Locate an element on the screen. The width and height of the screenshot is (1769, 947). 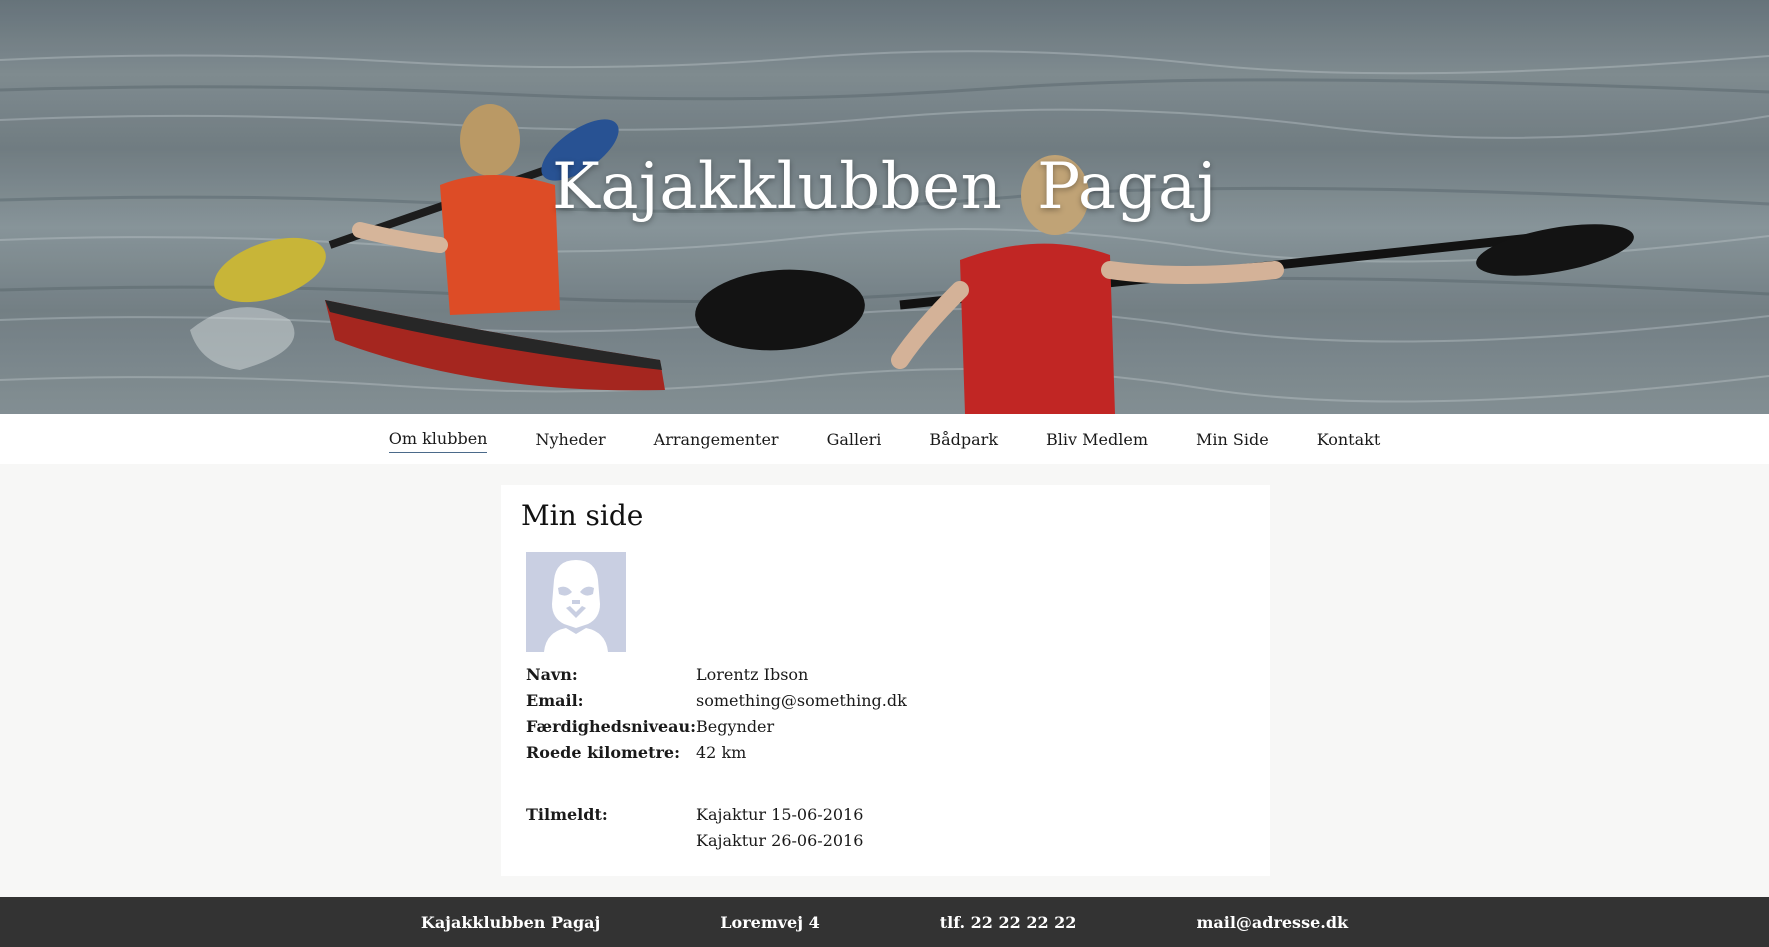
email-label: Email: is located at coordinates (555, 700).